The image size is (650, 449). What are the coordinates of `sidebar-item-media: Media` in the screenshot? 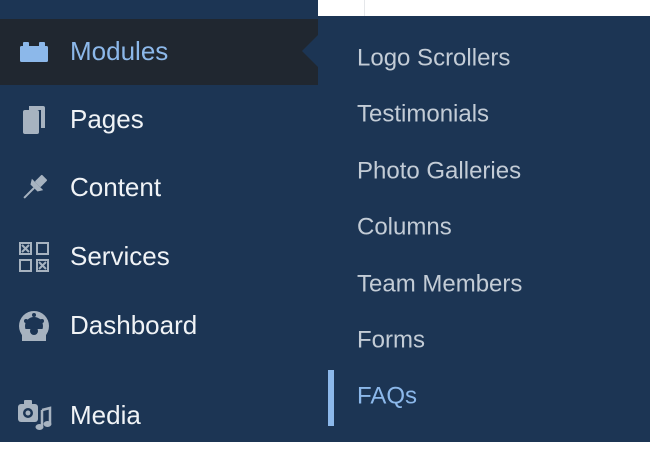 It's located at (159, 416).